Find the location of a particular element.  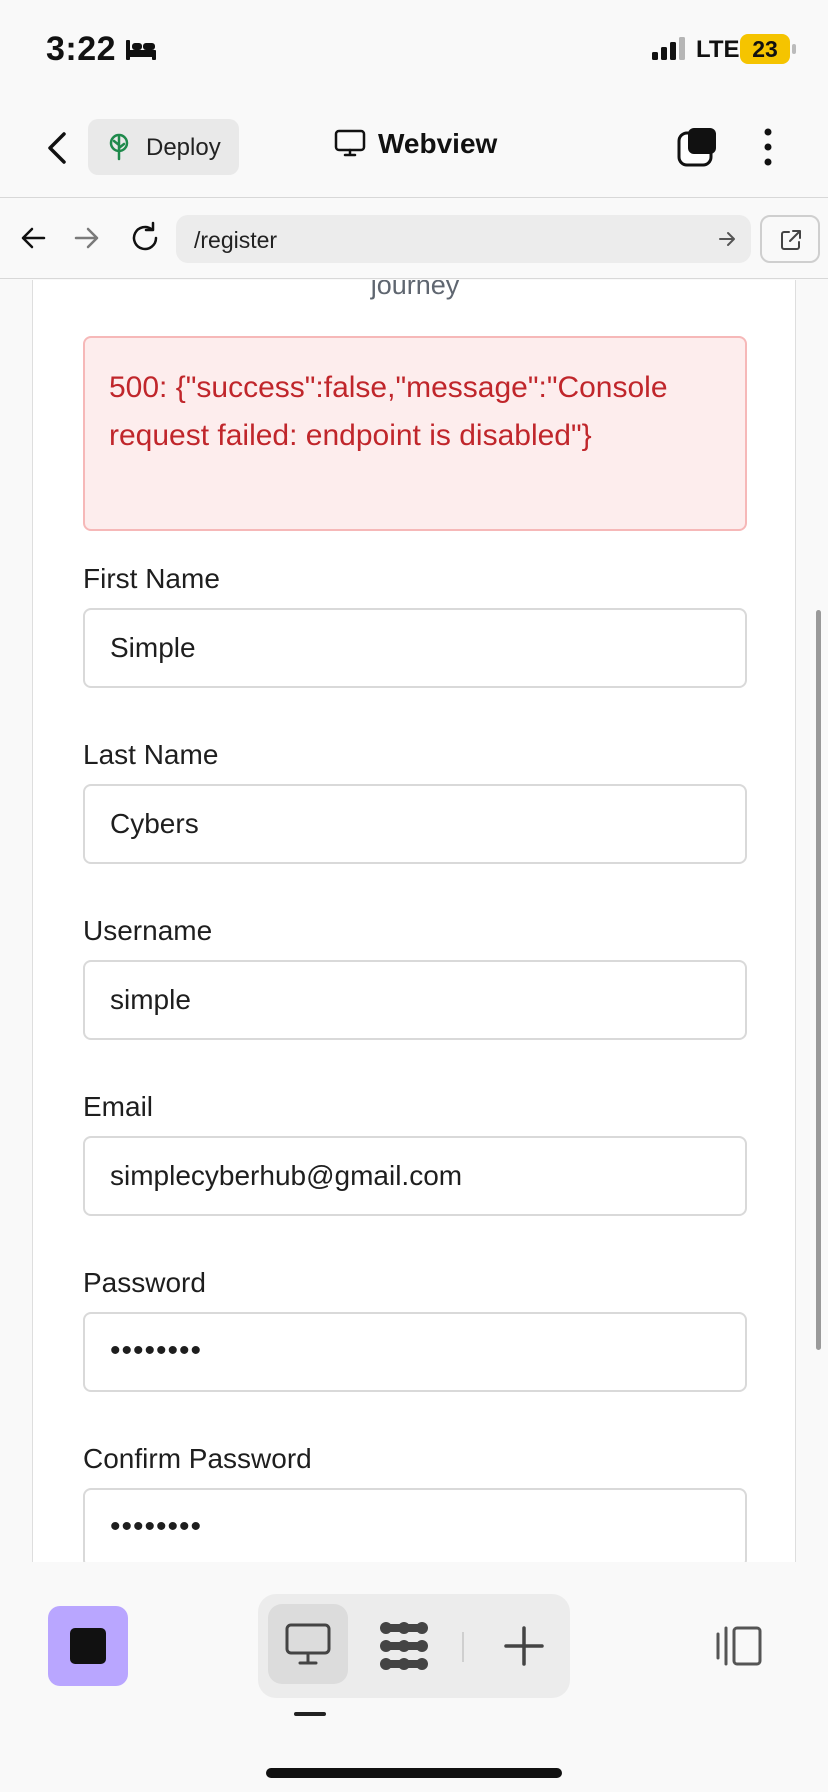

desktop-view-button is located at coordinates (308, 1644).